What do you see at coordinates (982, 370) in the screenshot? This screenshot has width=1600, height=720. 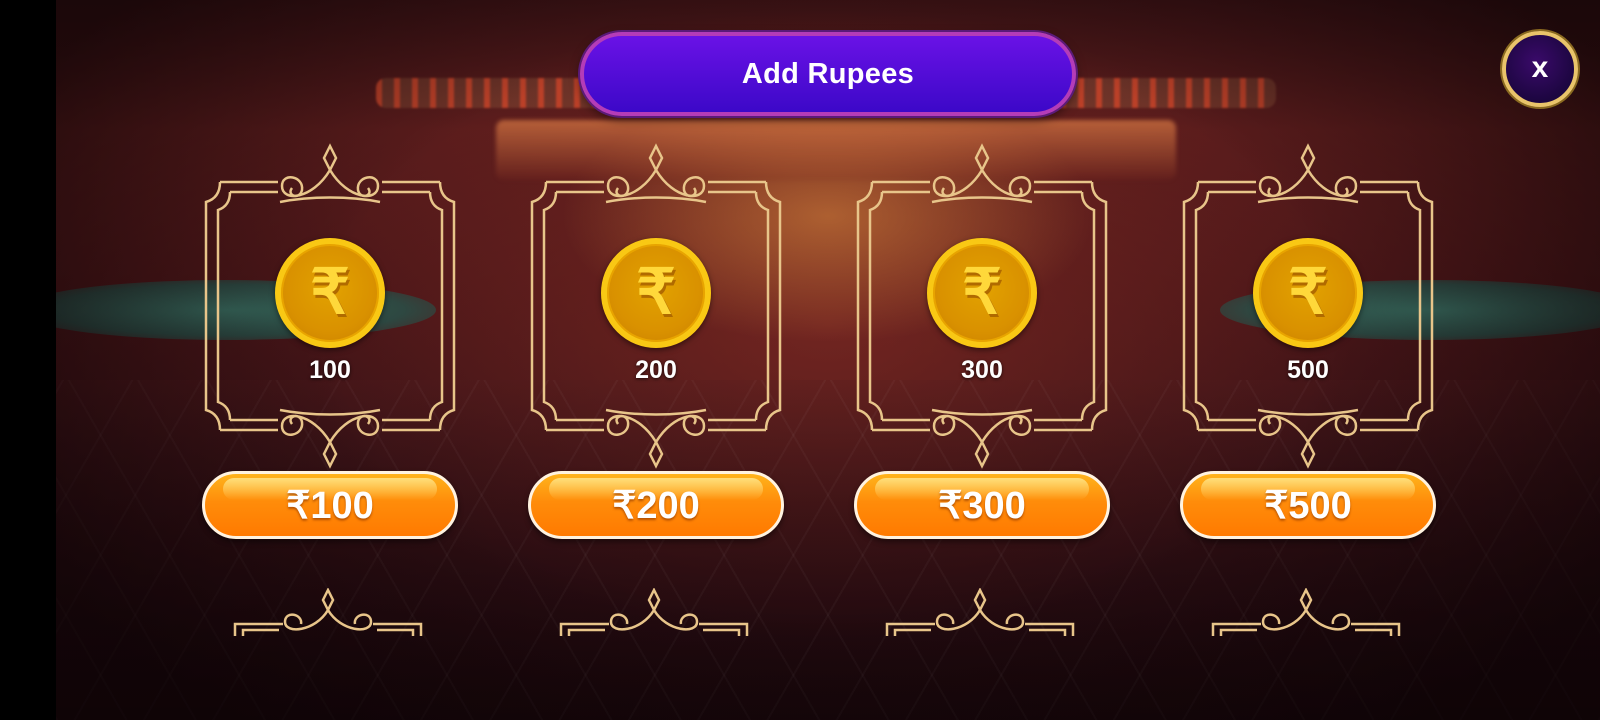 I see `package-amount-label: 300` at bounding box center [982, 370].